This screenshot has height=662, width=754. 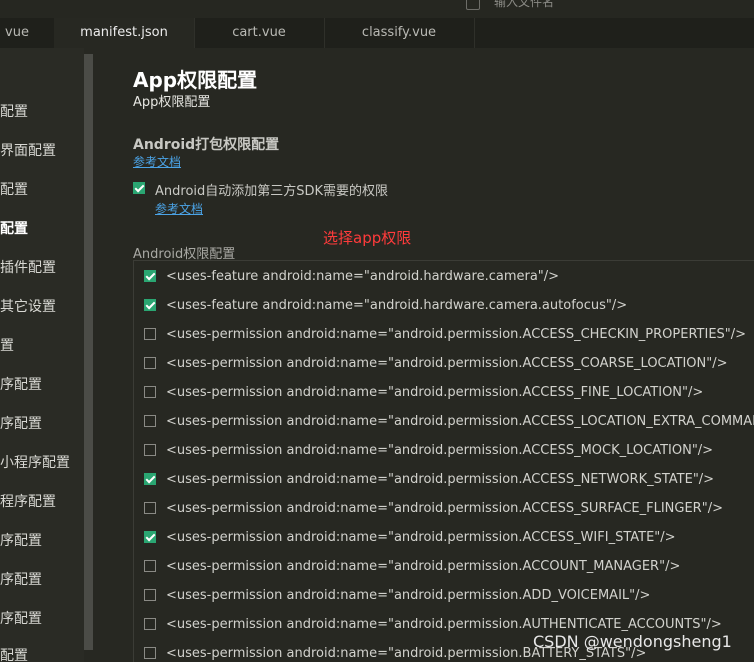 What do you see at coordinates (28, 151) in the screenshot?
I see `sidebar-item: 界面配置` at bounding box center [28, 151].